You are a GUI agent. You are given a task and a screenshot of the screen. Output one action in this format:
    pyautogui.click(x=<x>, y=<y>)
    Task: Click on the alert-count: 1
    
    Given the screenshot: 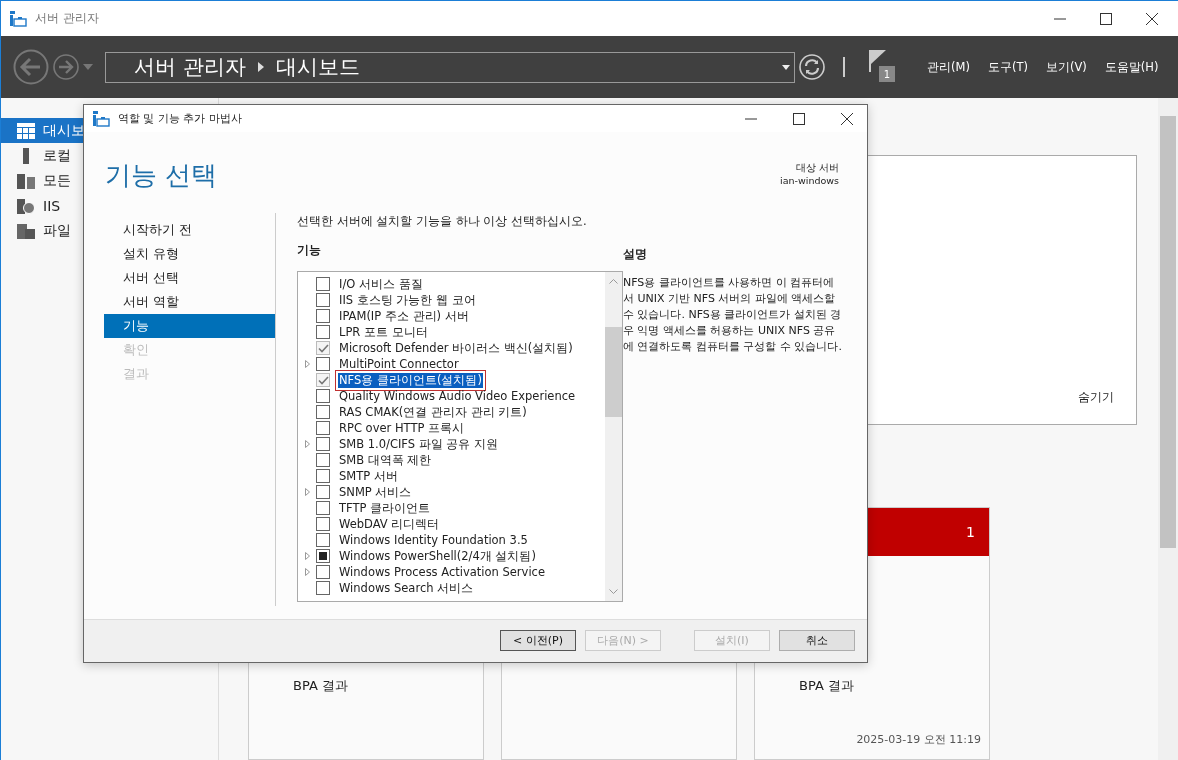 What is the action you would take?
    pyautogui.click(x=970, y=531)
    